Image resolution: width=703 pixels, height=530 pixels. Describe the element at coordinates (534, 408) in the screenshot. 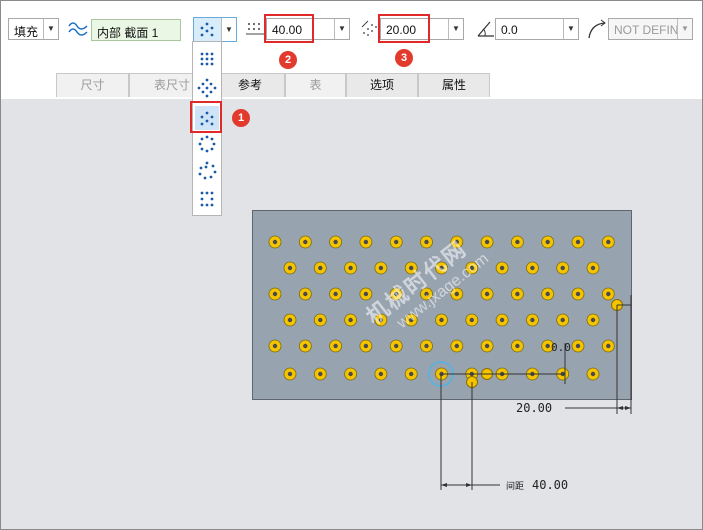

I see `dimension-20: 20.00` at that location.